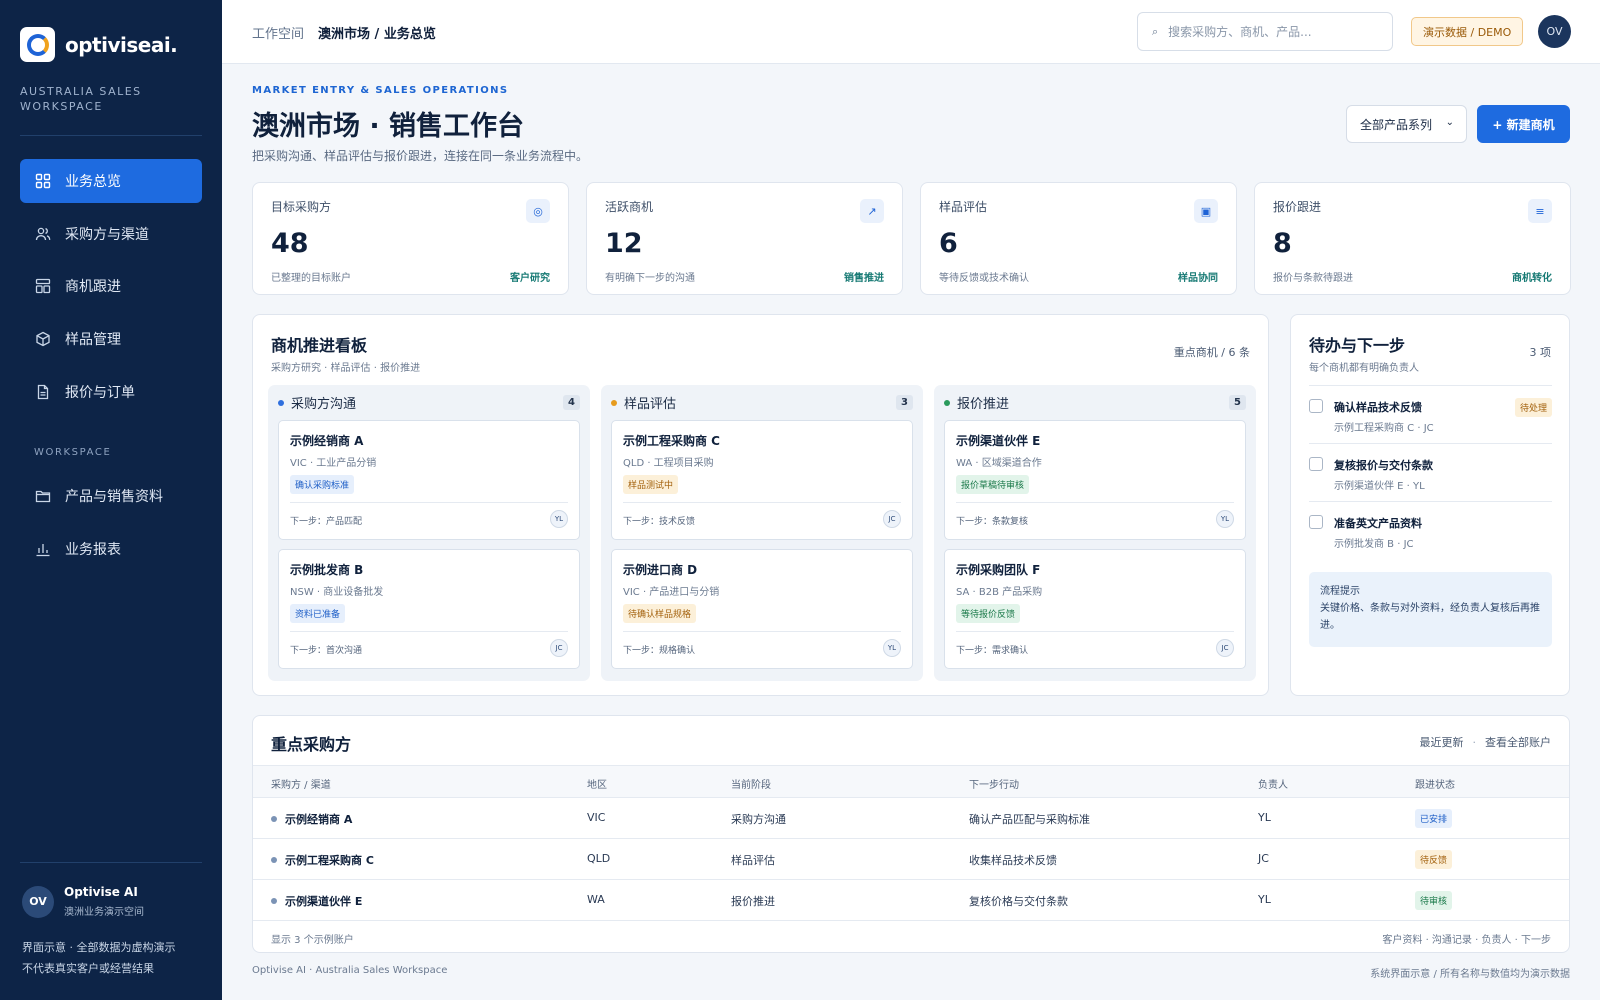 This screenshot has height=1000, width=1600. What do you see at coordinates (1532, 276) in the screenshot?
I see `stat-tag: 商机转化` at bounding box center [1532, 276].